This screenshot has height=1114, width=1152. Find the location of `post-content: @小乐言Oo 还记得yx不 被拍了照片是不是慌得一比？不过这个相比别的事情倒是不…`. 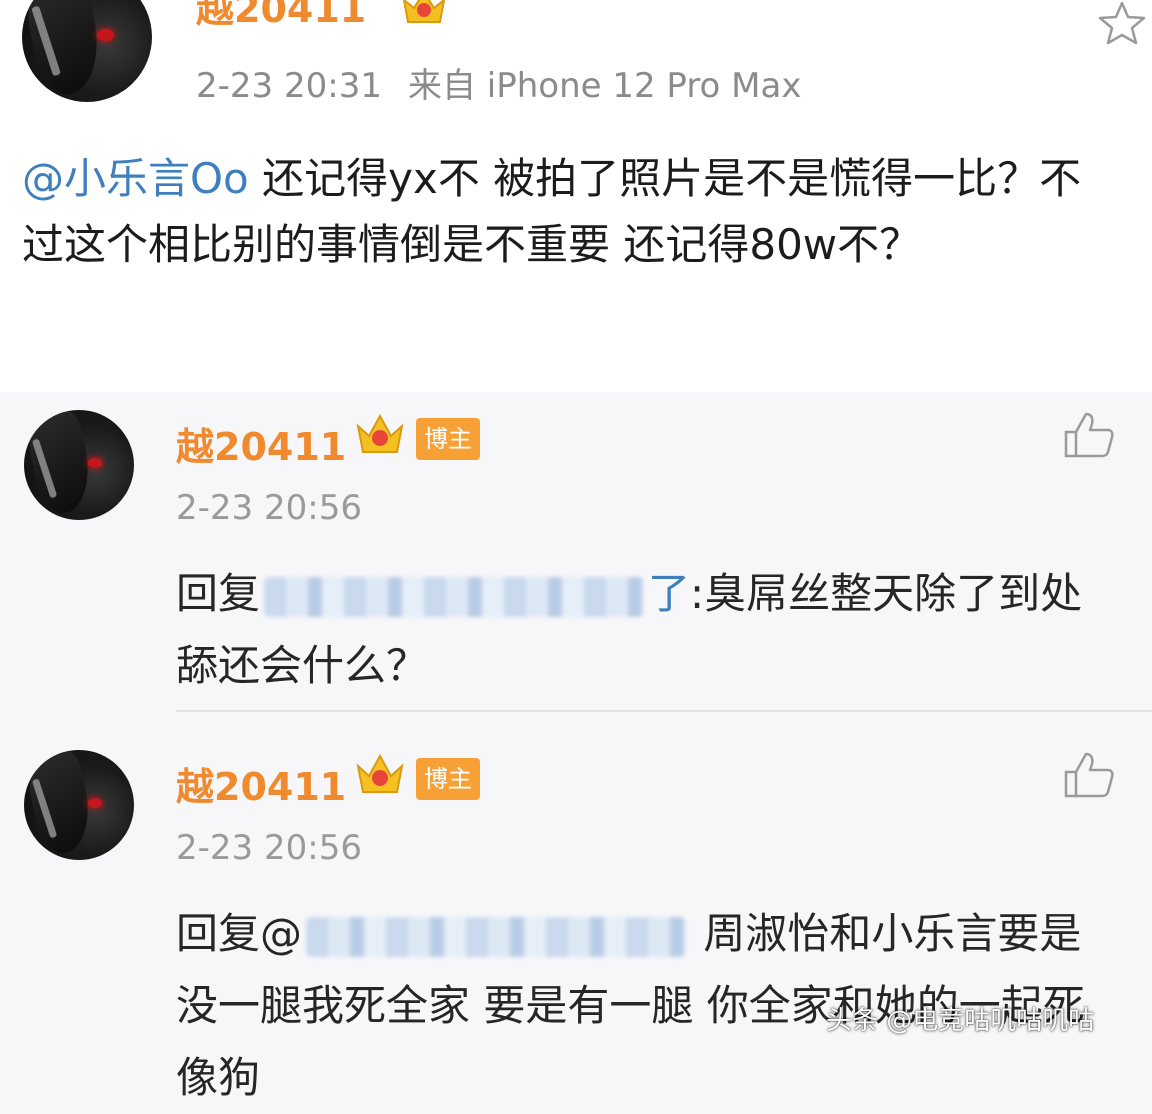

post-content: @小乐言Oo 还记得yx不 被拍了照片是不是慌得一比？不过这个相比别的事情倒是不… is located at coordinates (572, 212).